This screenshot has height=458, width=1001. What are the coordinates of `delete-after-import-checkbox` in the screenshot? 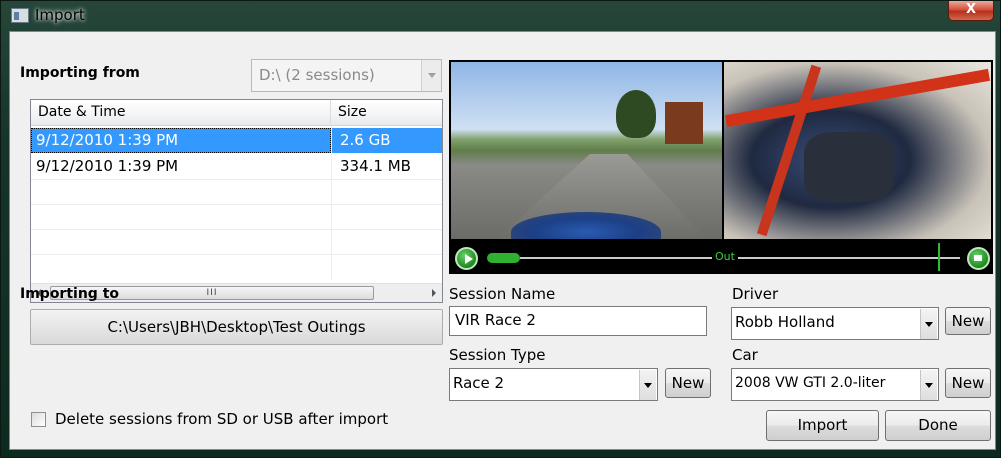 It's located at (38, 419).